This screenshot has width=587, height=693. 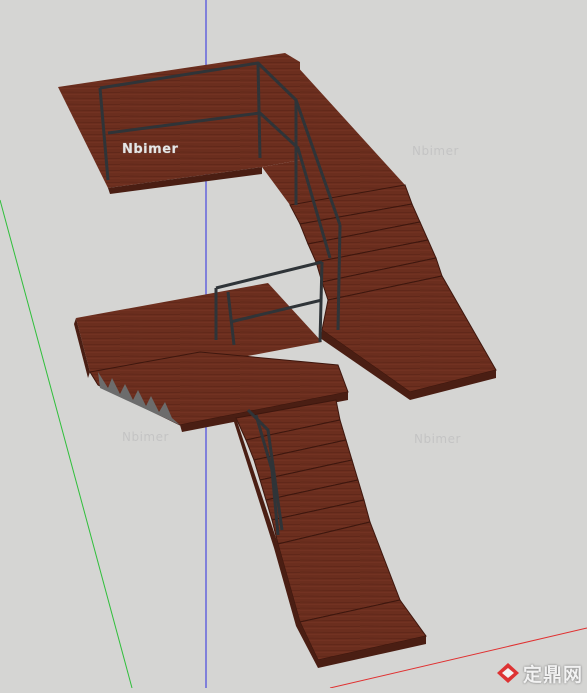 What do you see at coordinates (150, 149) in the screenshot?
I see `watermark-main: Nbimer` at bounding box center [150, 149].